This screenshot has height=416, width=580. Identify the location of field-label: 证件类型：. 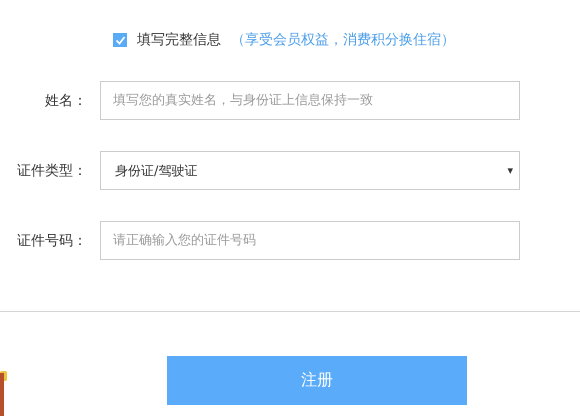
(52, 171).